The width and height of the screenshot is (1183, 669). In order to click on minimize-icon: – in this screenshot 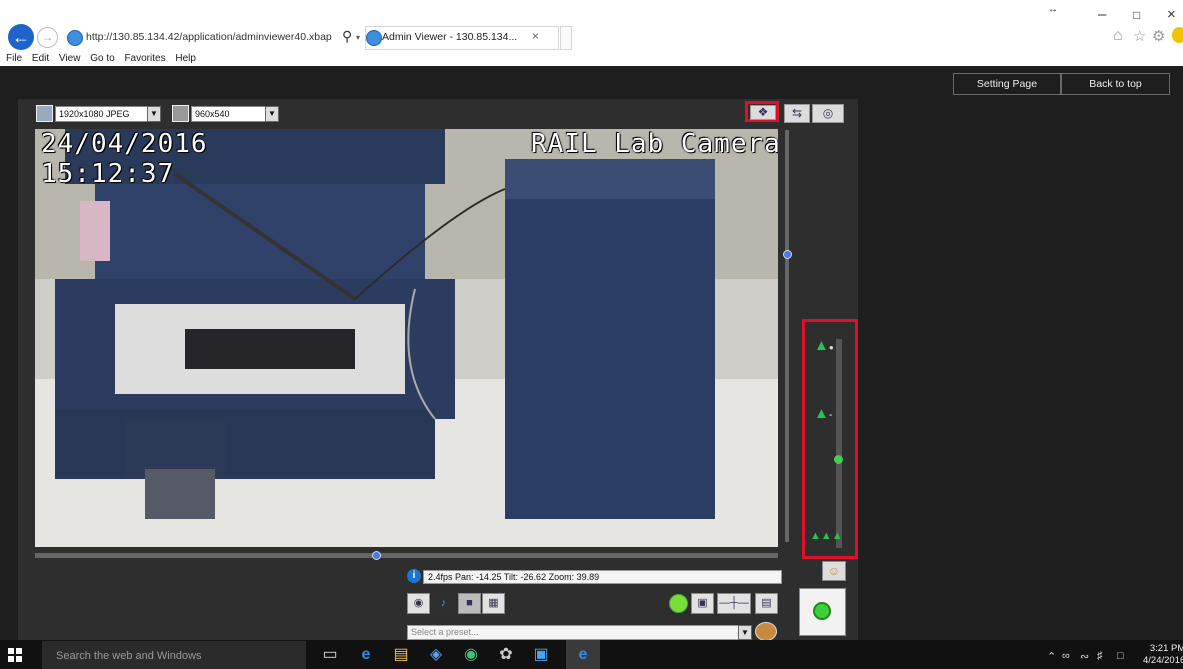, I will do `click(1102, 14)`.